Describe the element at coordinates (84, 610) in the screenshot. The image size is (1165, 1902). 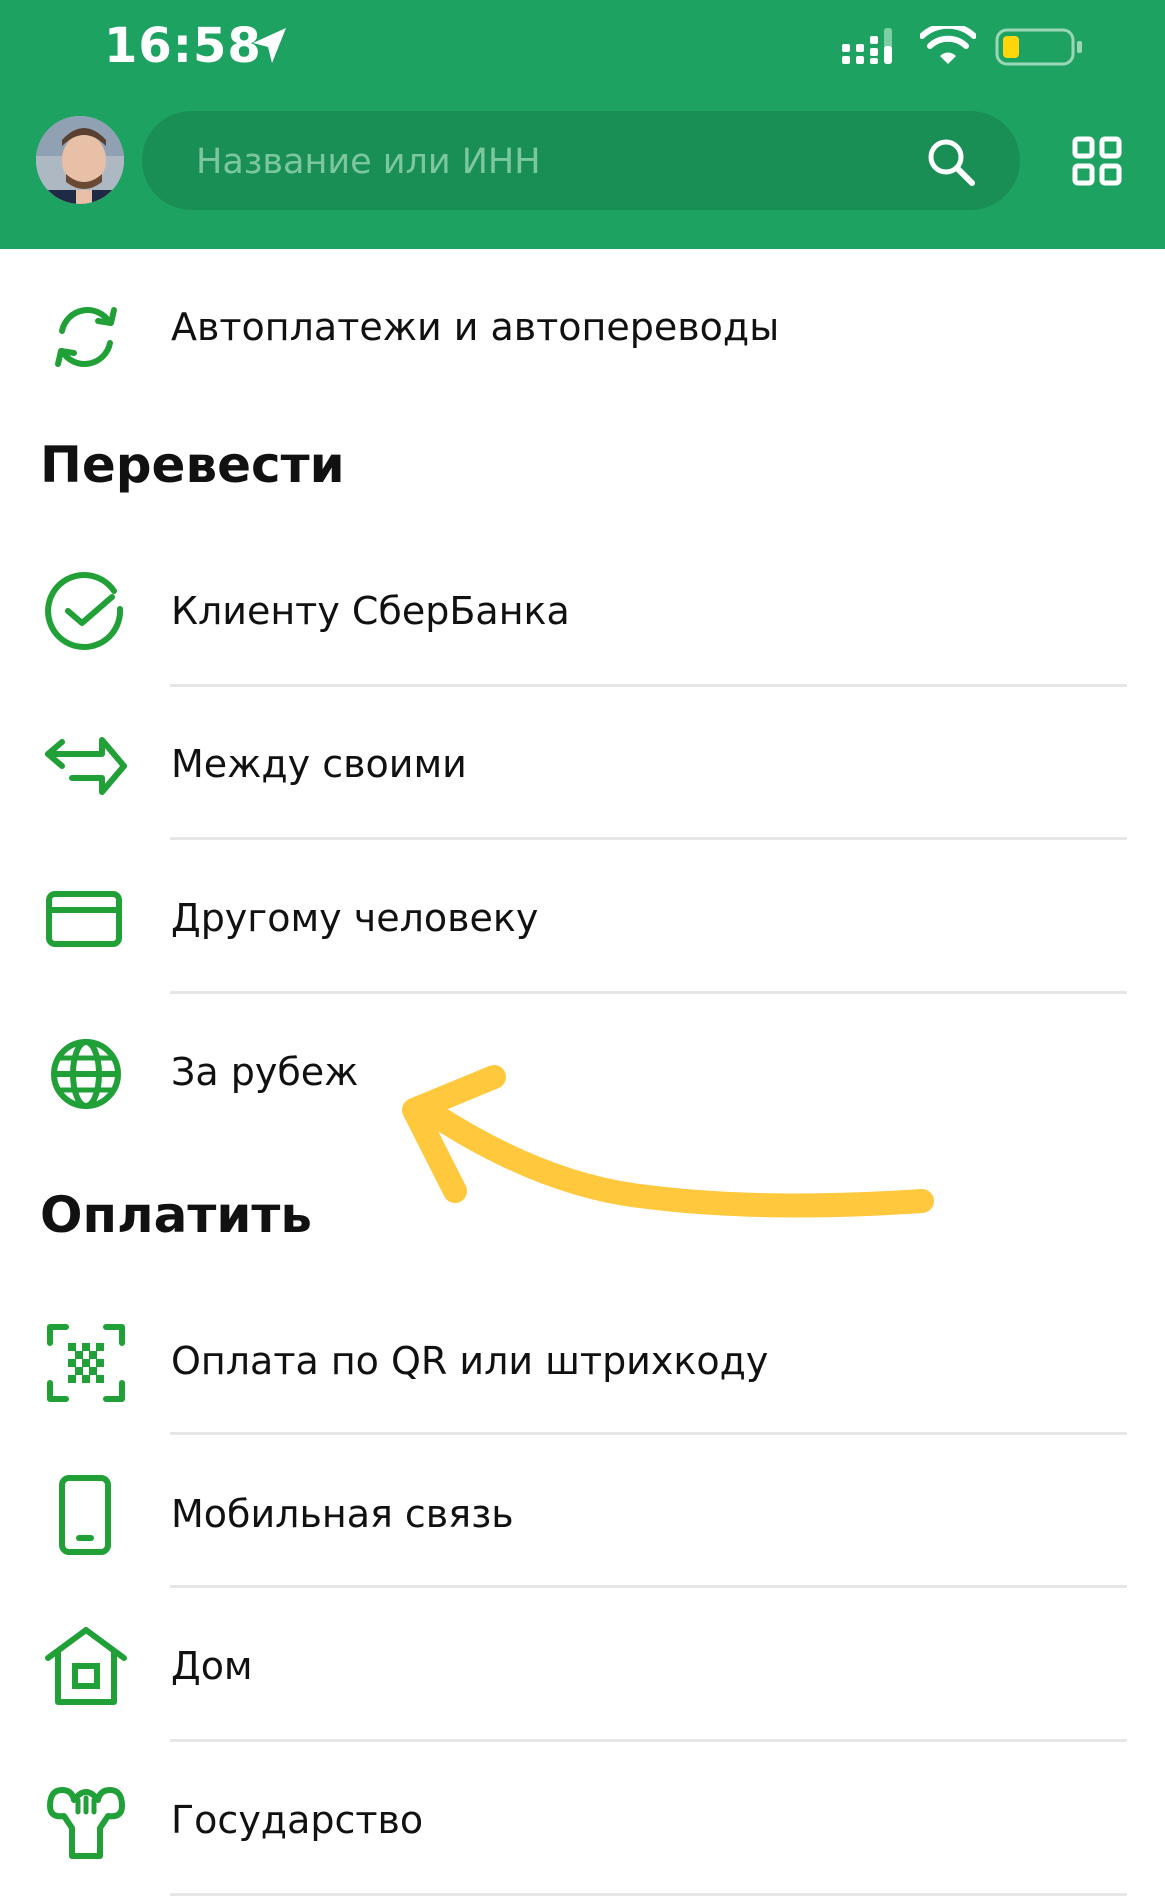
I see `sber-check-icon` at that location.